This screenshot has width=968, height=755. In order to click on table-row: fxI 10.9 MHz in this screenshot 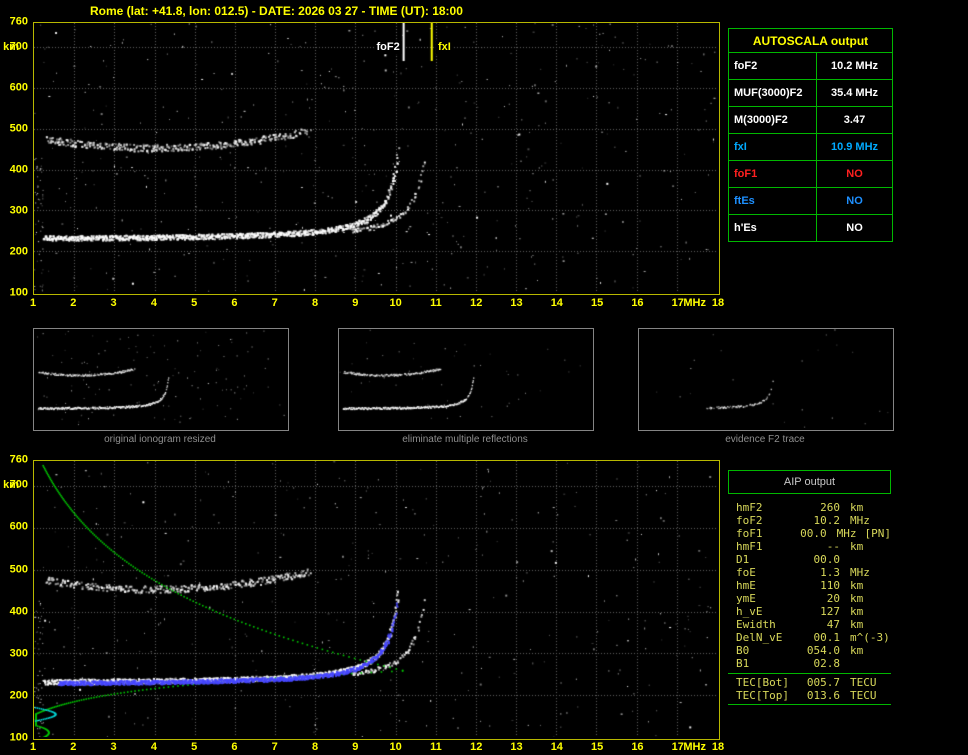, I will do `click(810, 147)`.